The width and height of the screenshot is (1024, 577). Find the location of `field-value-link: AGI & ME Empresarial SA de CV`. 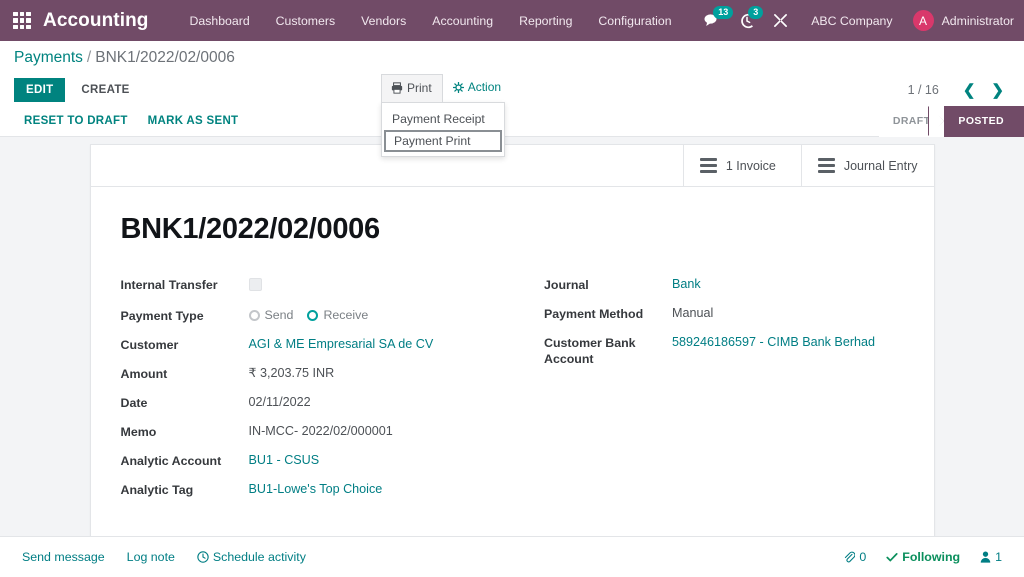

field-value-link: AGI & ME Empresarial SA de CV is located at coordinates (341, 344).